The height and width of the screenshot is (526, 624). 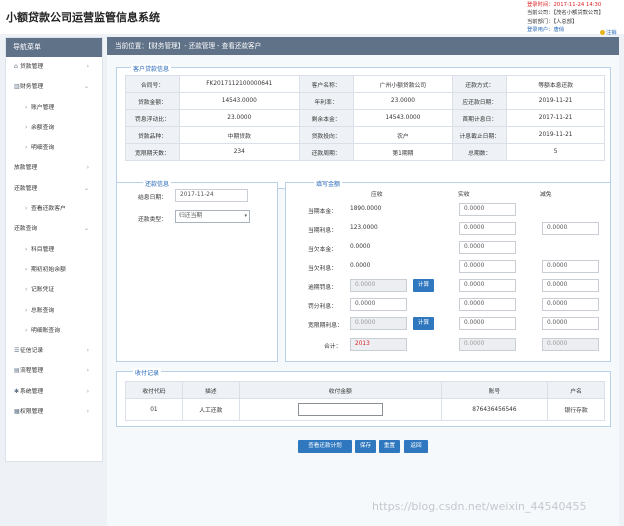 I want to click on sidebar-item-label: 贷款管理, so click(x=32, y=67).